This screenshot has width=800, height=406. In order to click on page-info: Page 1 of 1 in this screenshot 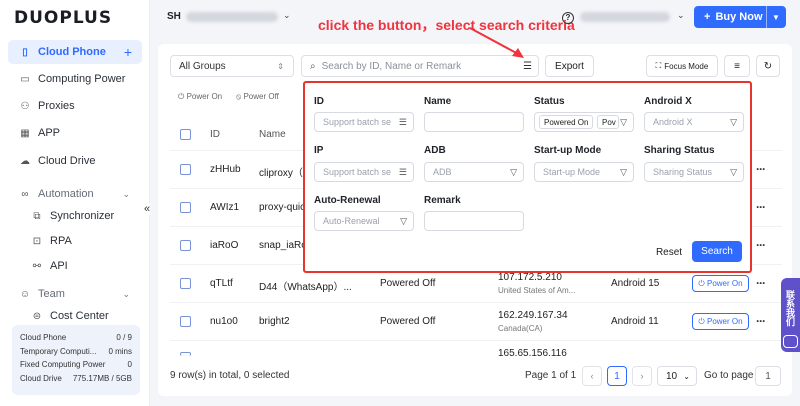, I will do `click(551, 375)`.